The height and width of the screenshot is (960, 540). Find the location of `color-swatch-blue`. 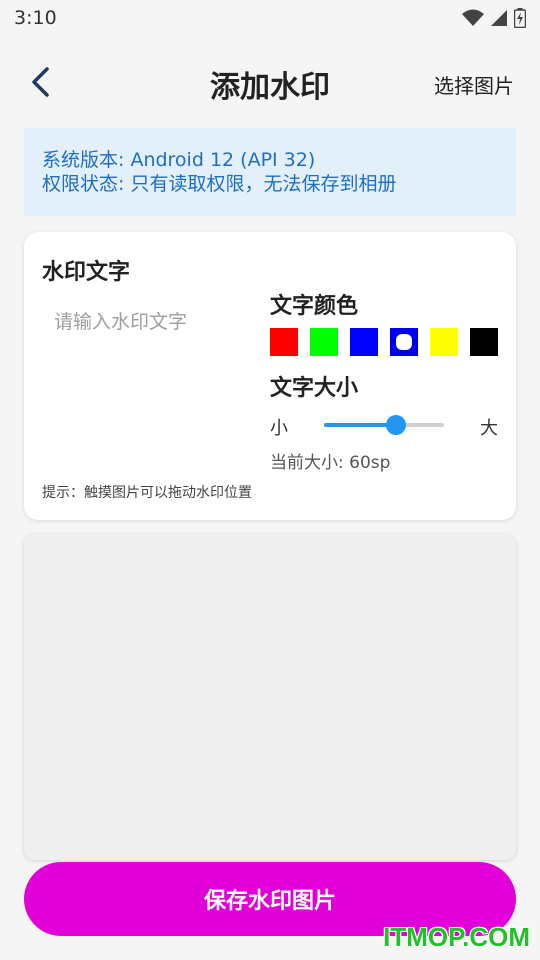

color-swatch-blue is located at coordinates (364, 342).